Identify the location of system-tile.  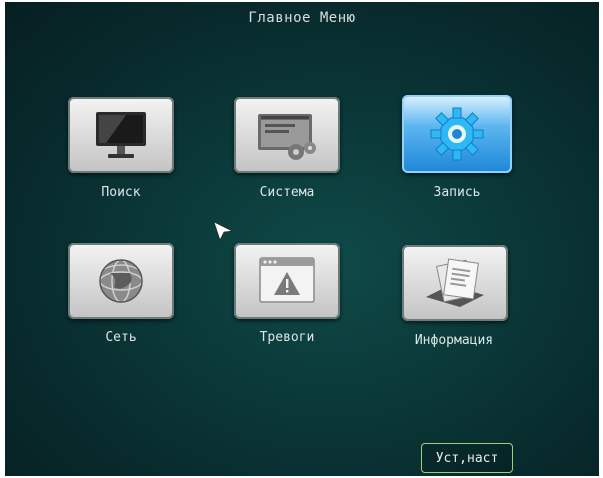
(287, 135).